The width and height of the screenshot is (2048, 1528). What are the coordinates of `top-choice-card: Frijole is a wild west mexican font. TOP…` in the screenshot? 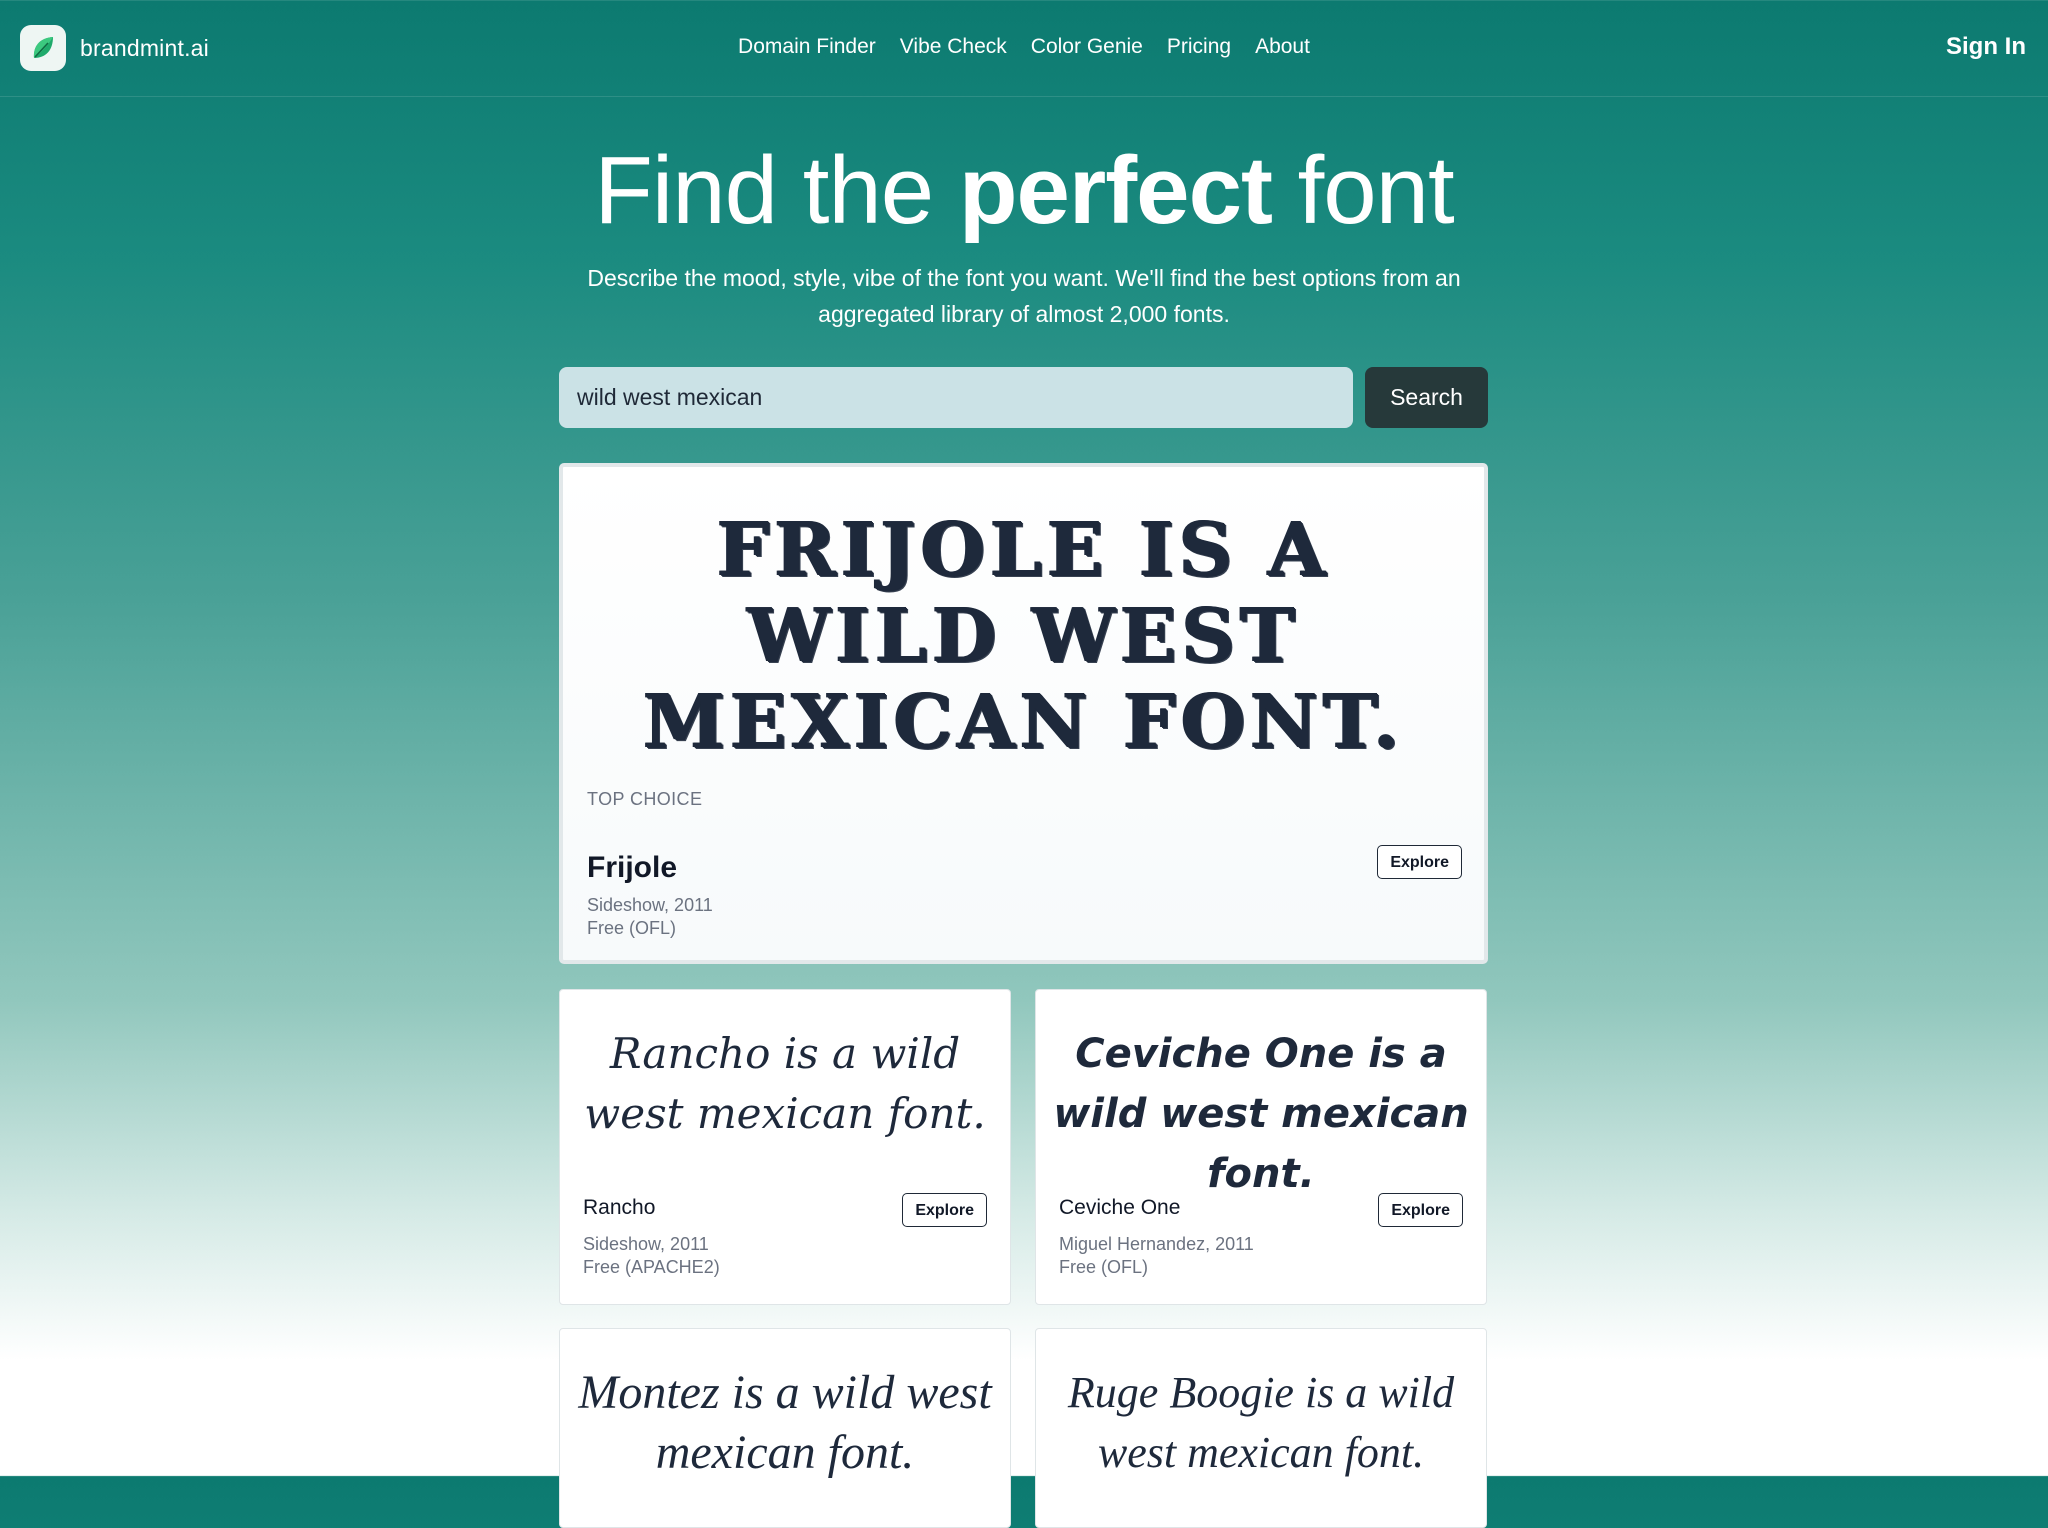 It's located at (1023, 713).